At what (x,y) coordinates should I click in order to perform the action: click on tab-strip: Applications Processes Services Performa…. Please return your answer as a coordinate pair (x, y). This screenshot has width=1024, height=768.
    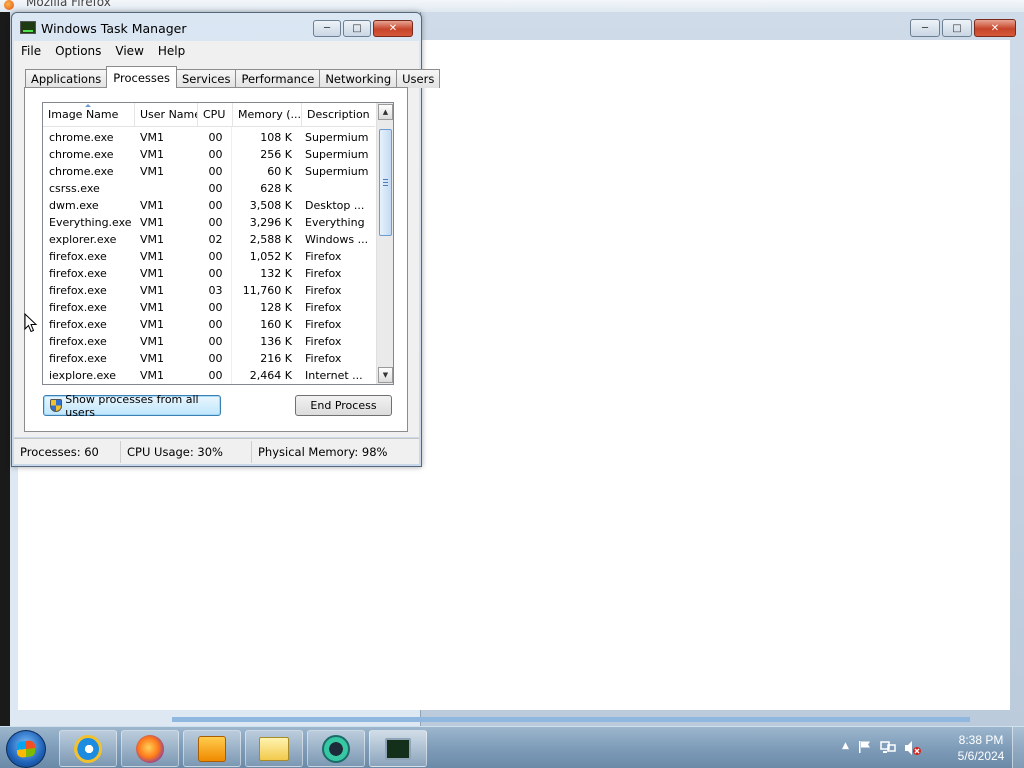
    Looking at the image, I should click on (233, 77).